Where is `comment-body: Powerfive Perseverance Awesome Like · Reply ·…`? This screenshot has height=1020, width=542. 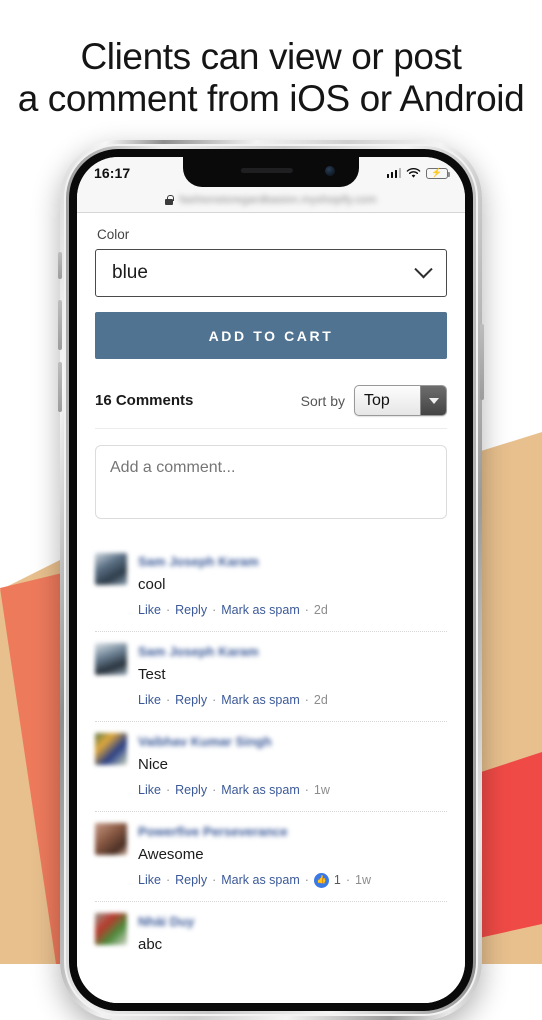 comment-body: Powerfive Perseverance Awesome Like · Reply ·… is located at coordinates (292, 856).